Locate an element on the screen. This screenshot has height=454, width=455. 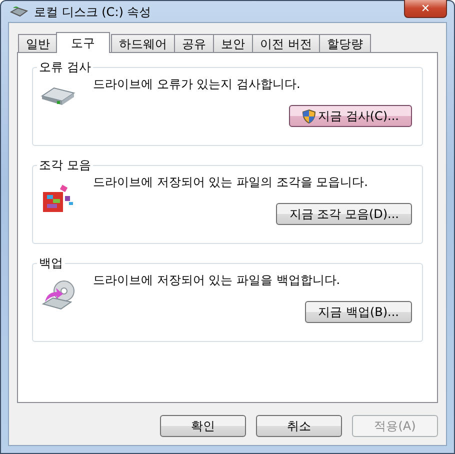
group-title: 백업 is located at coordinates (51, 263).